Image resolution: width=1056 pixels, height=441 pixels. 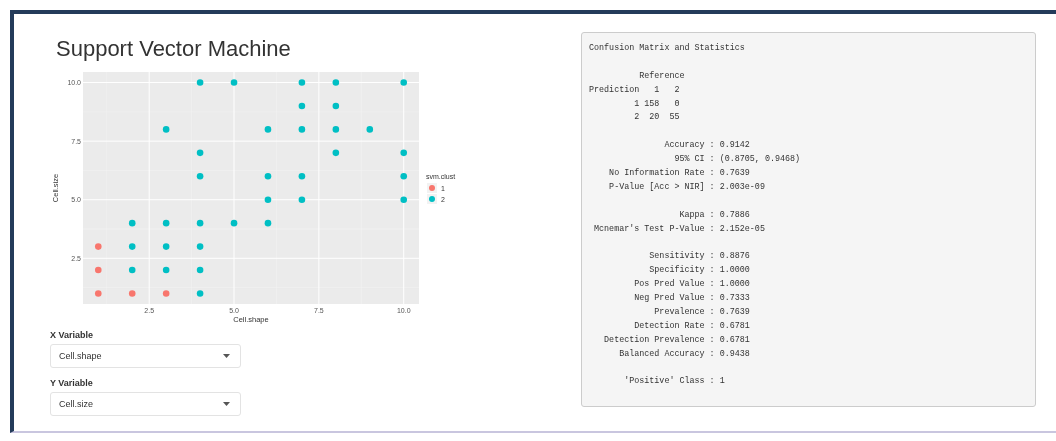 What do you see at coordinates (72, 383) in the screenshot?
I see `select-label: Y Variable` at bounding box center [72, 383].